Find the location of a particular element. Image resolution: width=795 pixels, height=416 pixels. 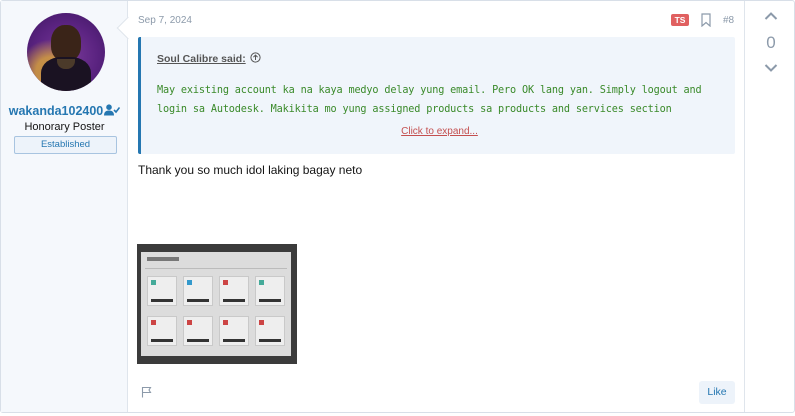

chevron-down-icon is located at coordinates (771, 68).